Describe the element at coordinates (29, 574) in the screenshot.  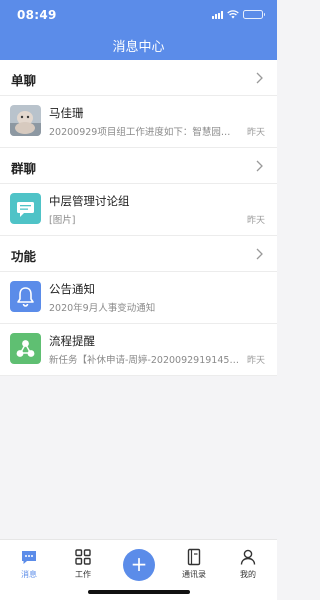
I see `tab-label: 消息` at that location.